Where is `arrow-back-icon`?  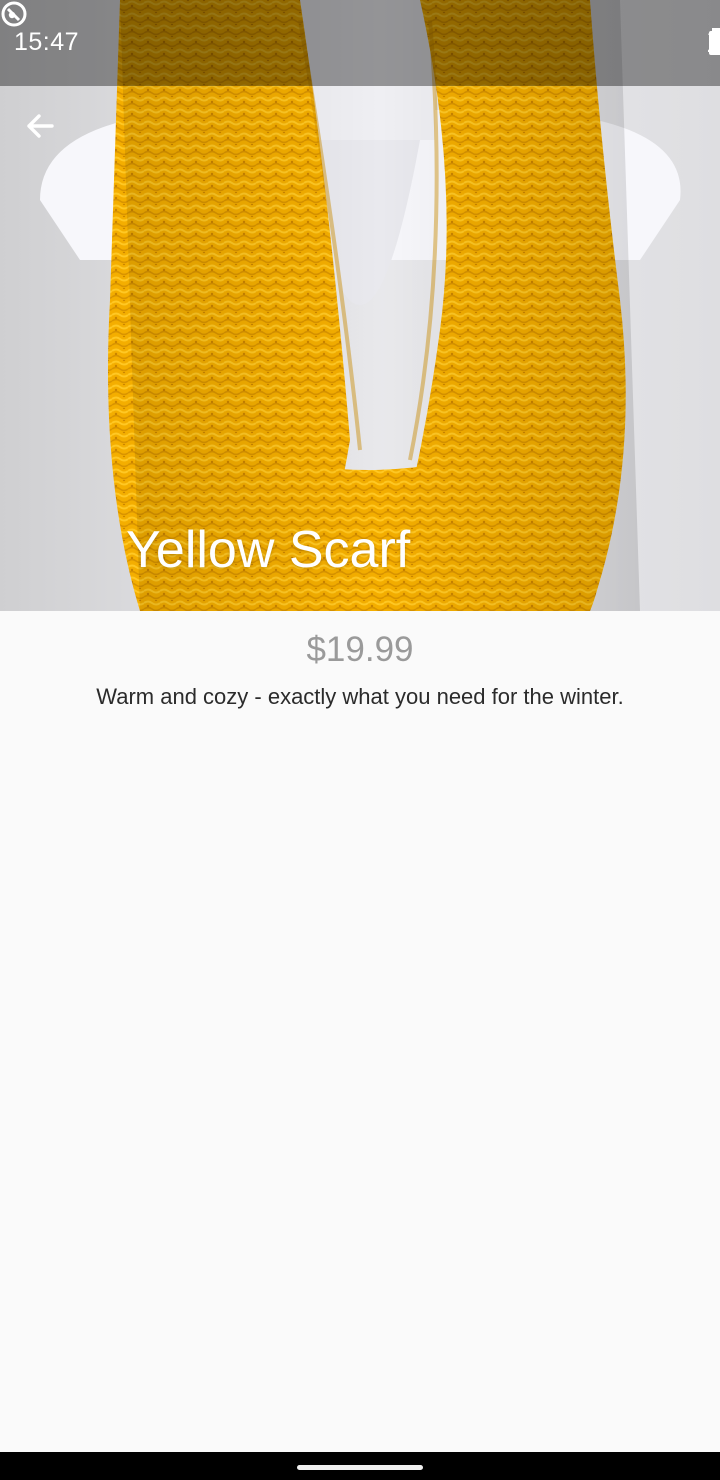
arrow-back-icon is located at coordinates (40, 126).